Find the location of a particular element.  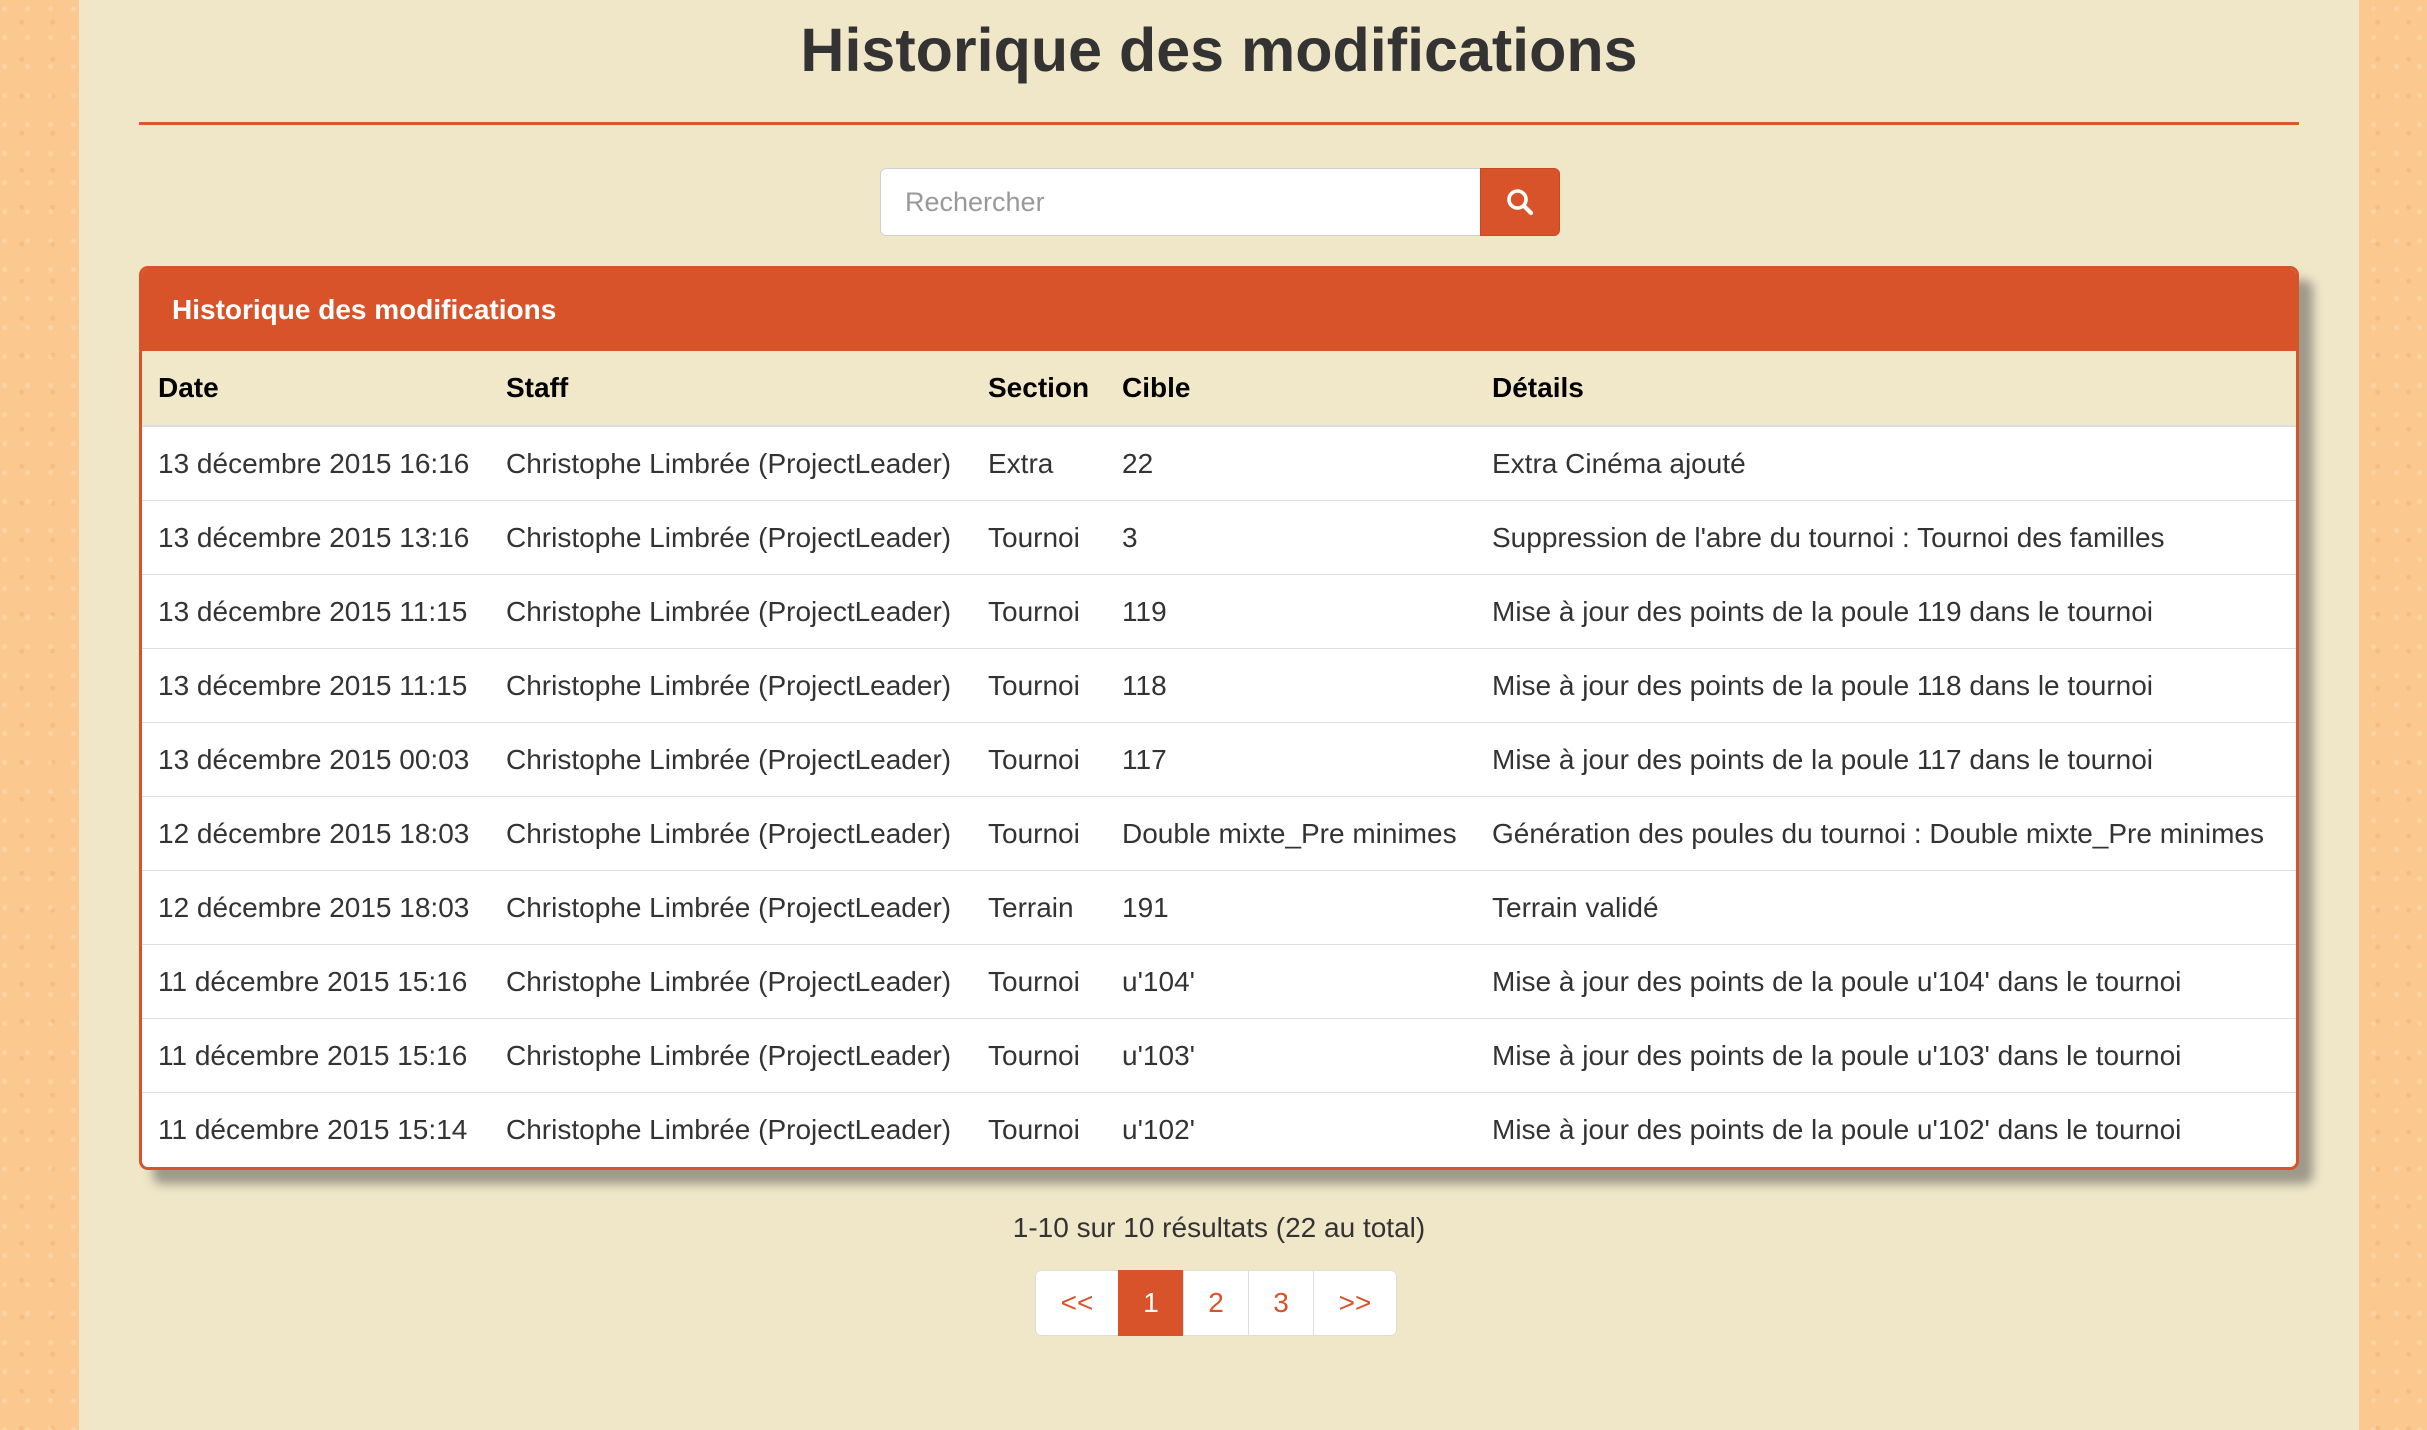

column-header-section: Section is located at coordinates (1039, 389).